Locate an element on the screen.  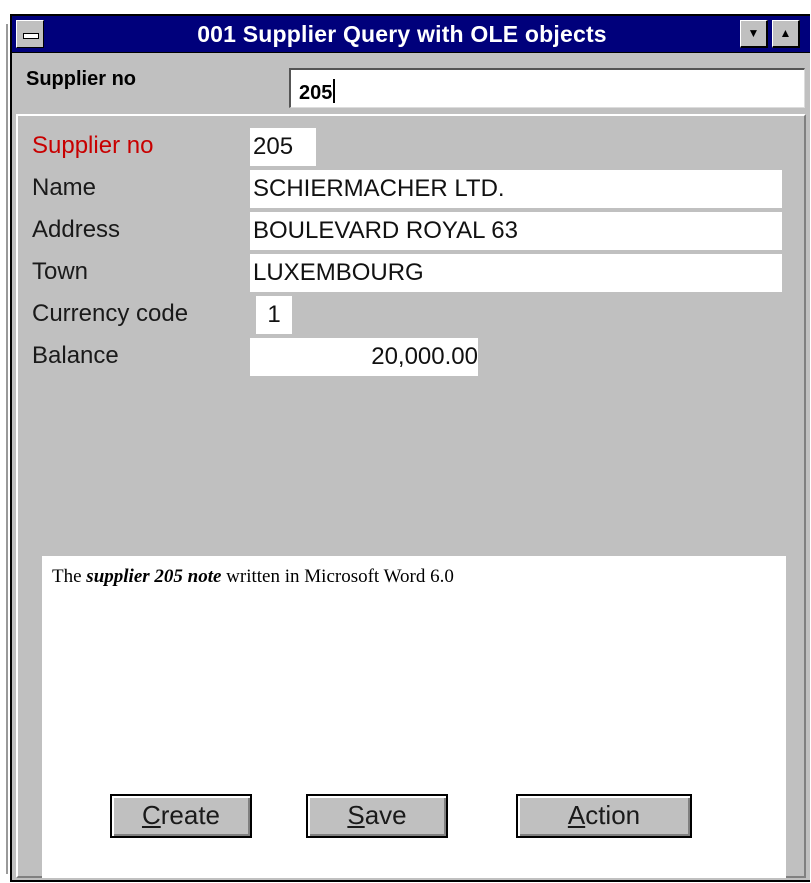
save-button-label: ave is located at coordinates (385, 815).